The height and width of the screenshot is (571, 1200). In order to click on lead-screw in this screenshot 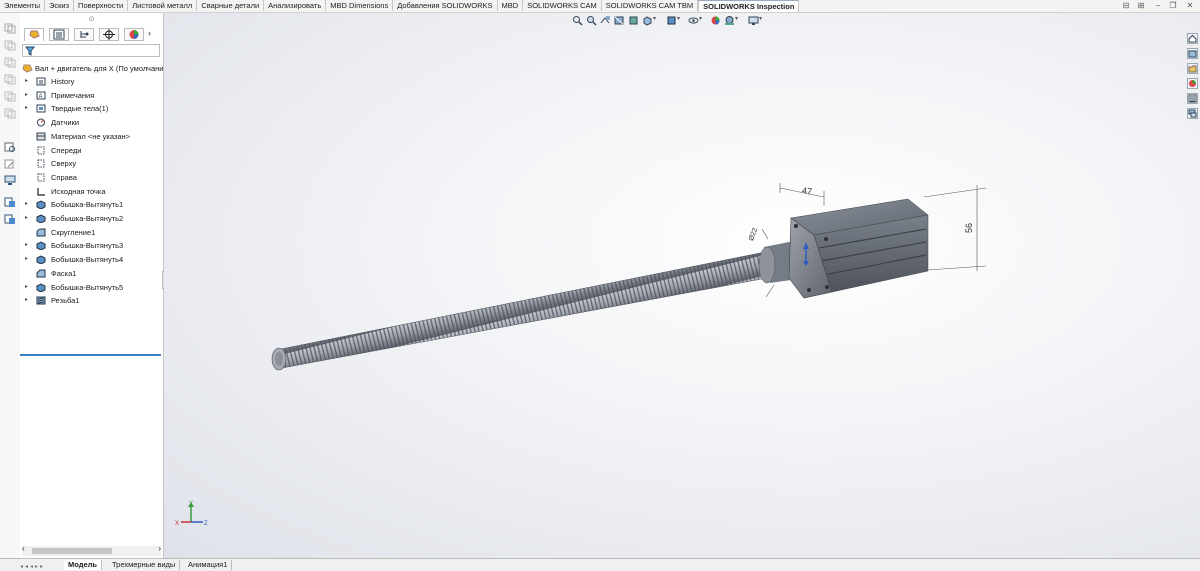, I will do `click(533, 309)`.